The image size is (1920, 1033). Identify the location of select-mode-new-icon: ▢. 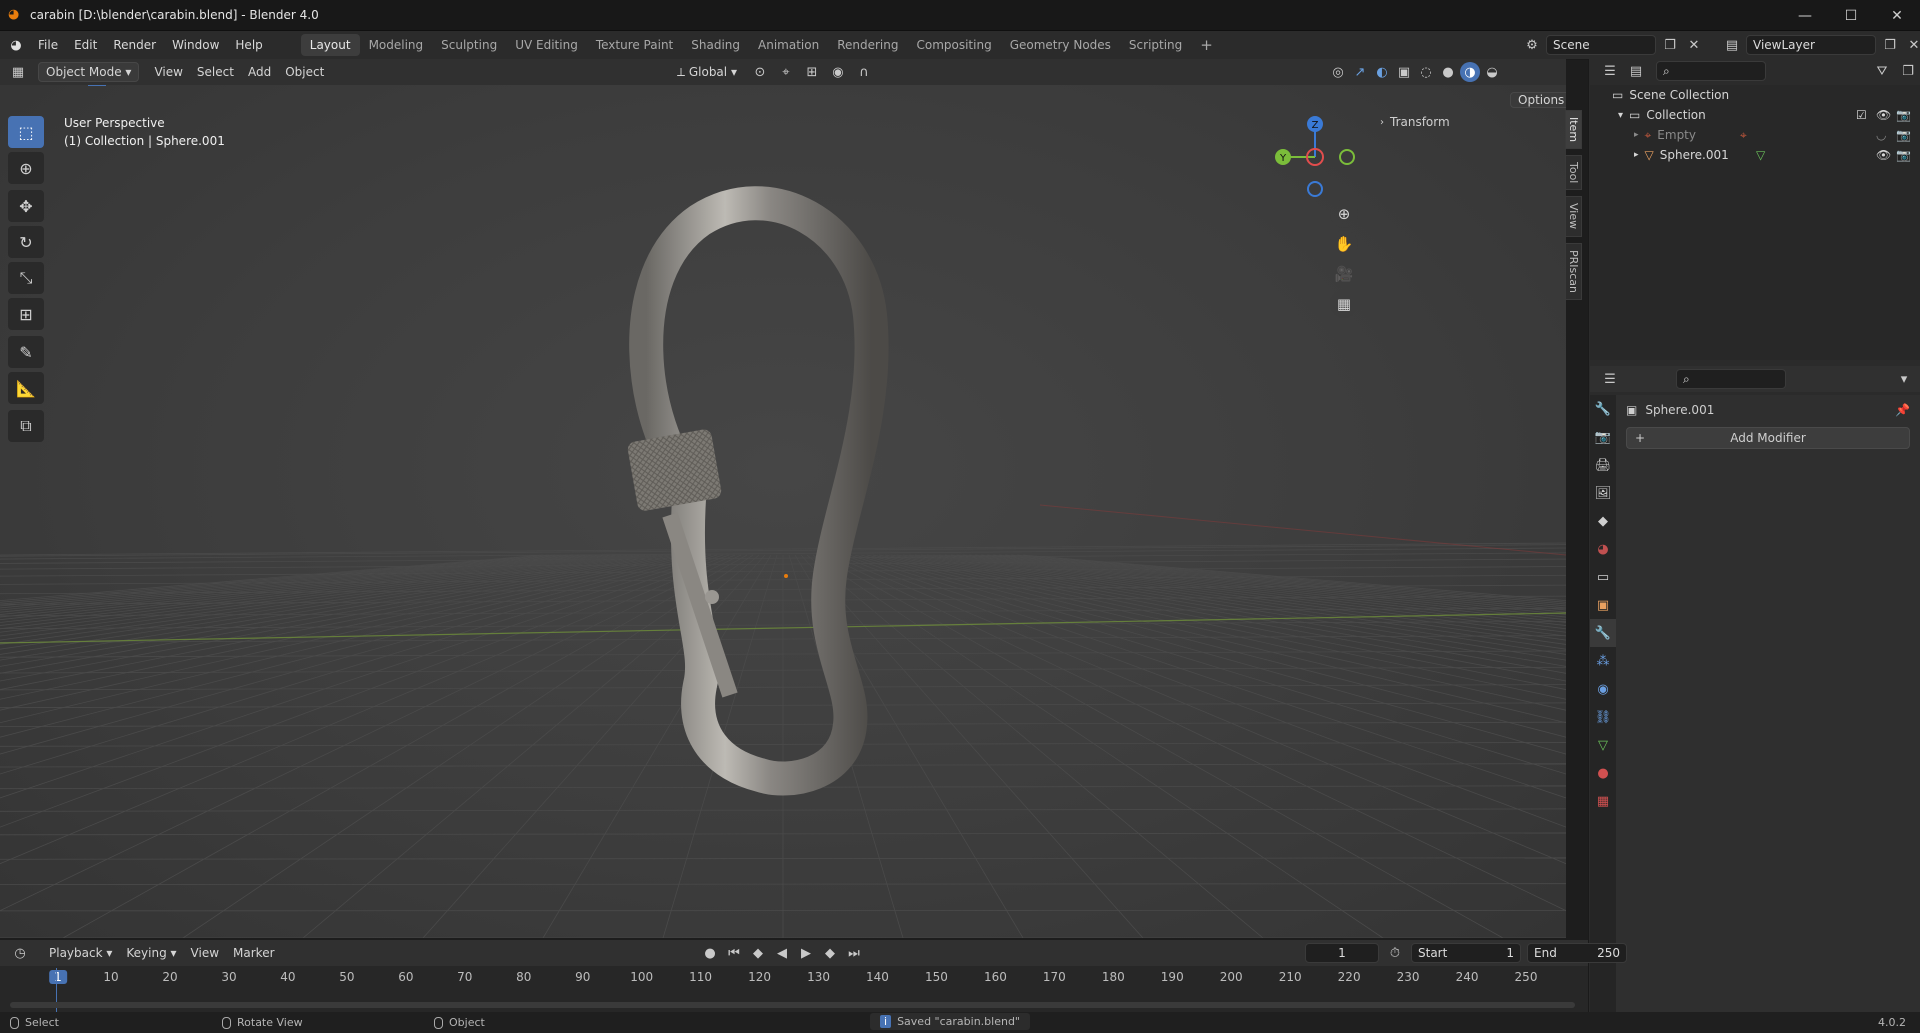
(17, 85).